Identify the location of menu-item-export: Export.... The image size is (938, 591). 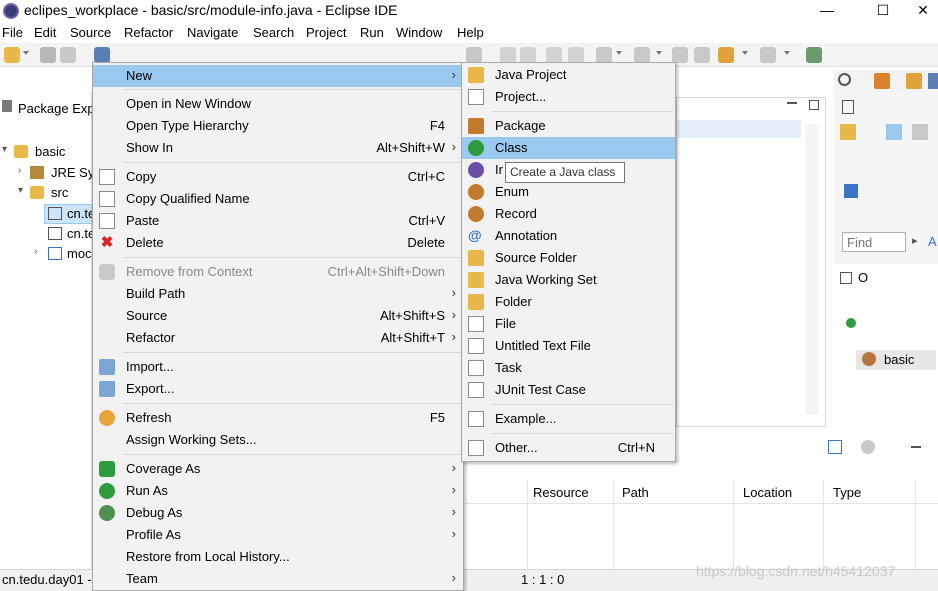
(278, 389).